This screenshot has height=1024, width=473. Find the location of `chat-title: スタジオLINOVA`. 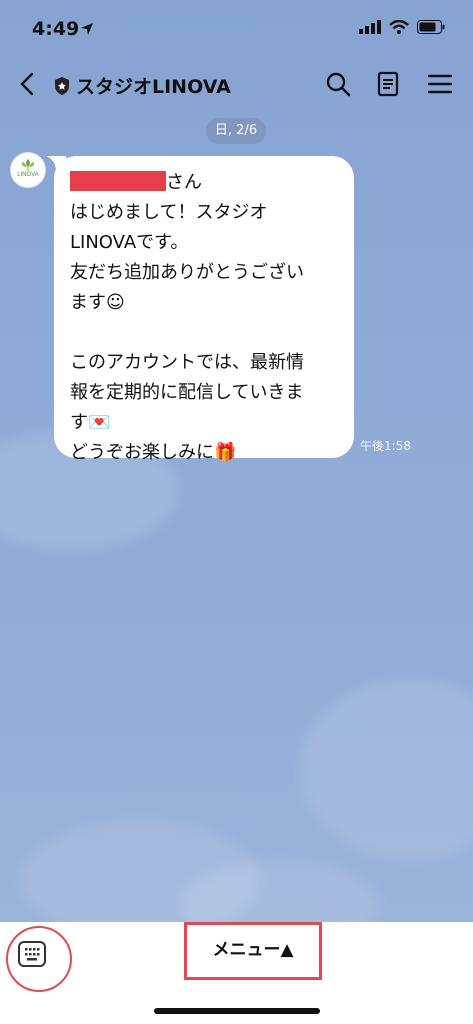

chat-title: スタジオLINOVA is located at coordinates (142, 85).